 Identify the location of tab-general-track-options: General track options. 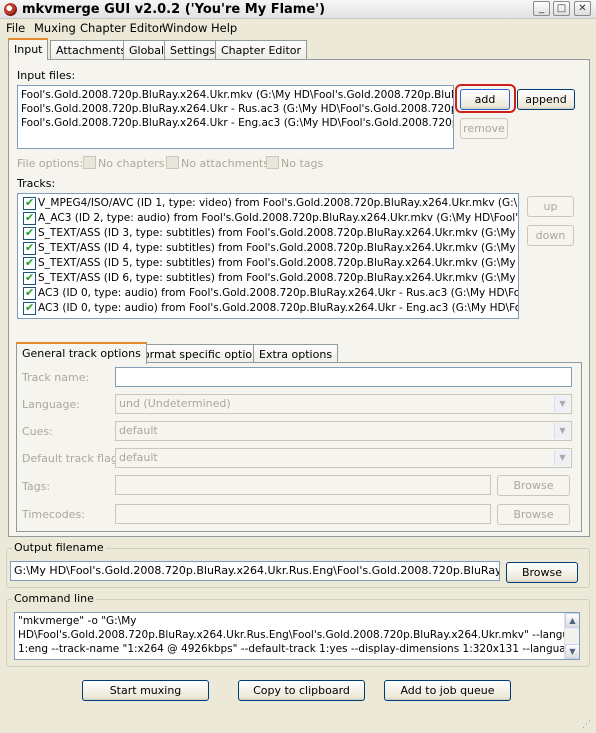
(81, 353).